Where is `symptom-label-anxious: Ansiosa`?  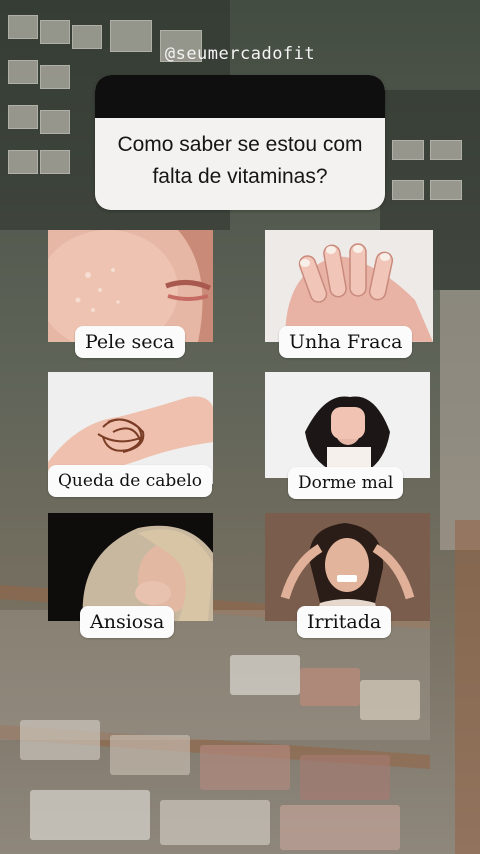 symptom-label-anxious: Ansiosa is located at coordinates (127, 622).